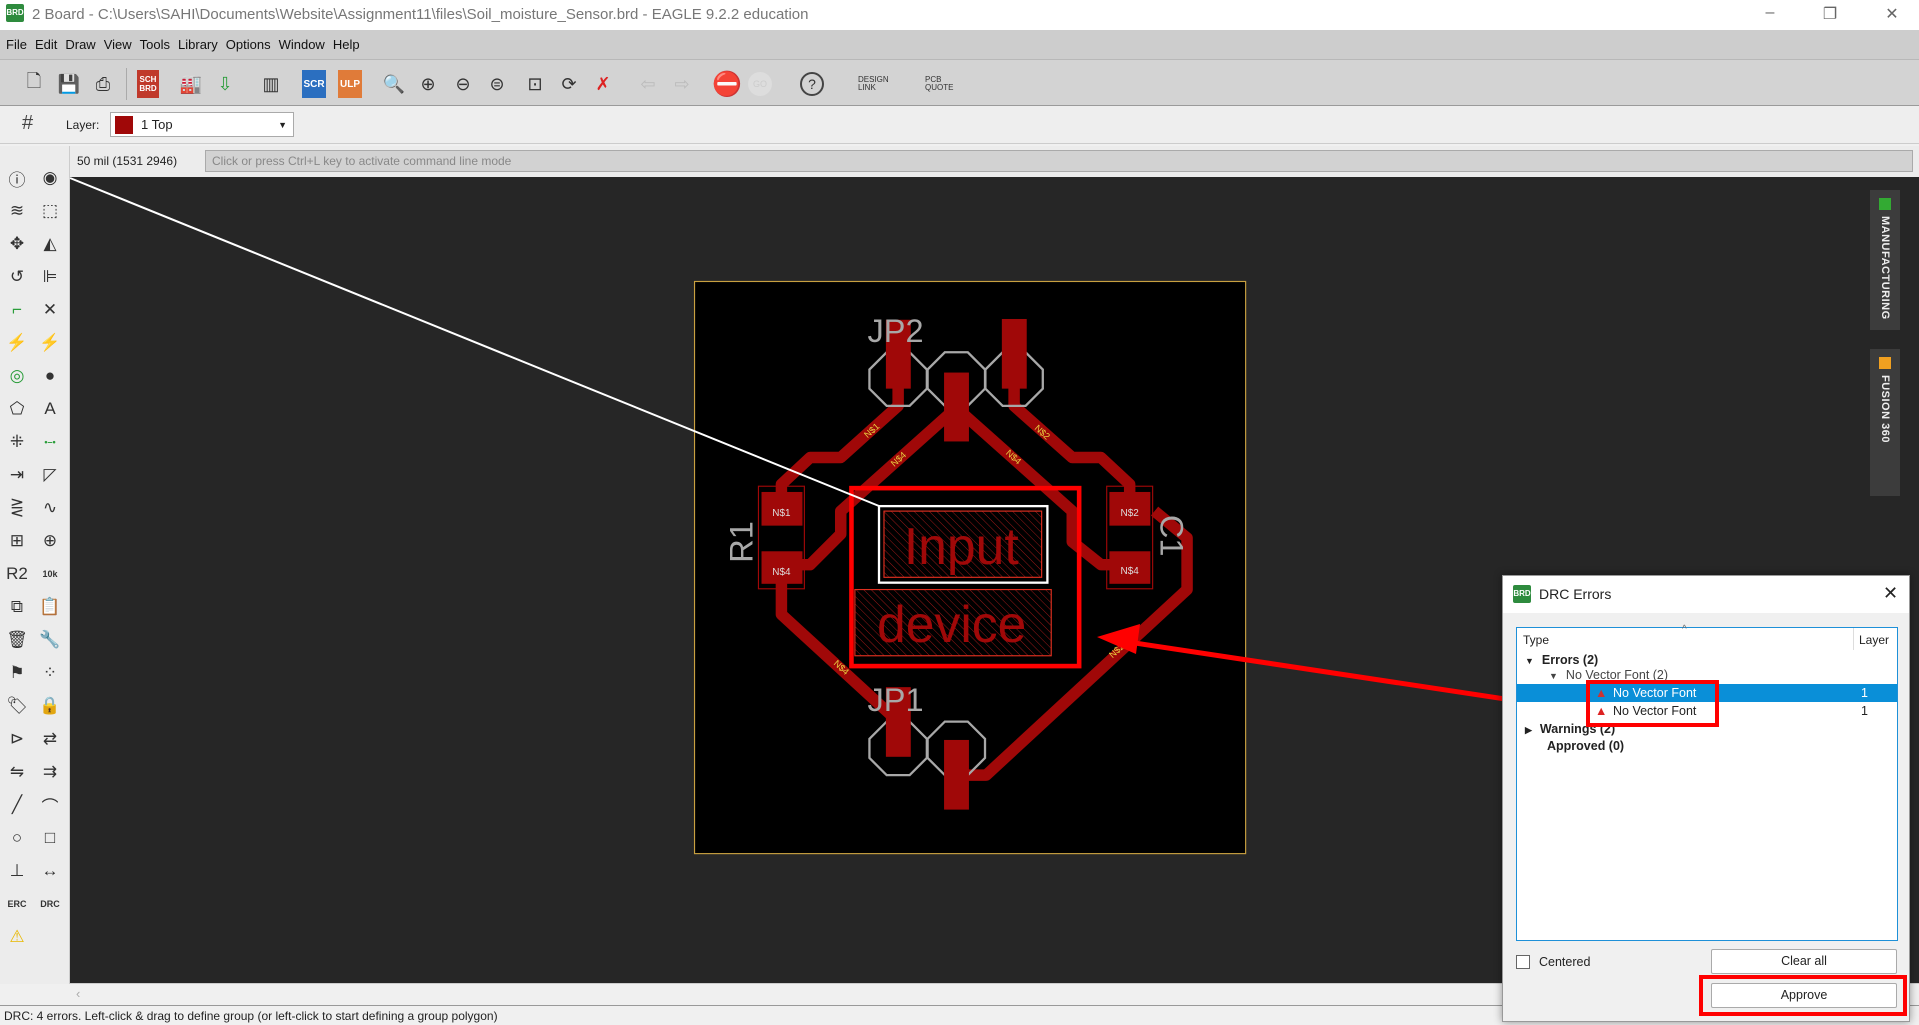  Describe the element at coordinates (1706, 594) in the screenshot. I see `dialog-title-bar: BRD DRC Errors ✕` at that location.